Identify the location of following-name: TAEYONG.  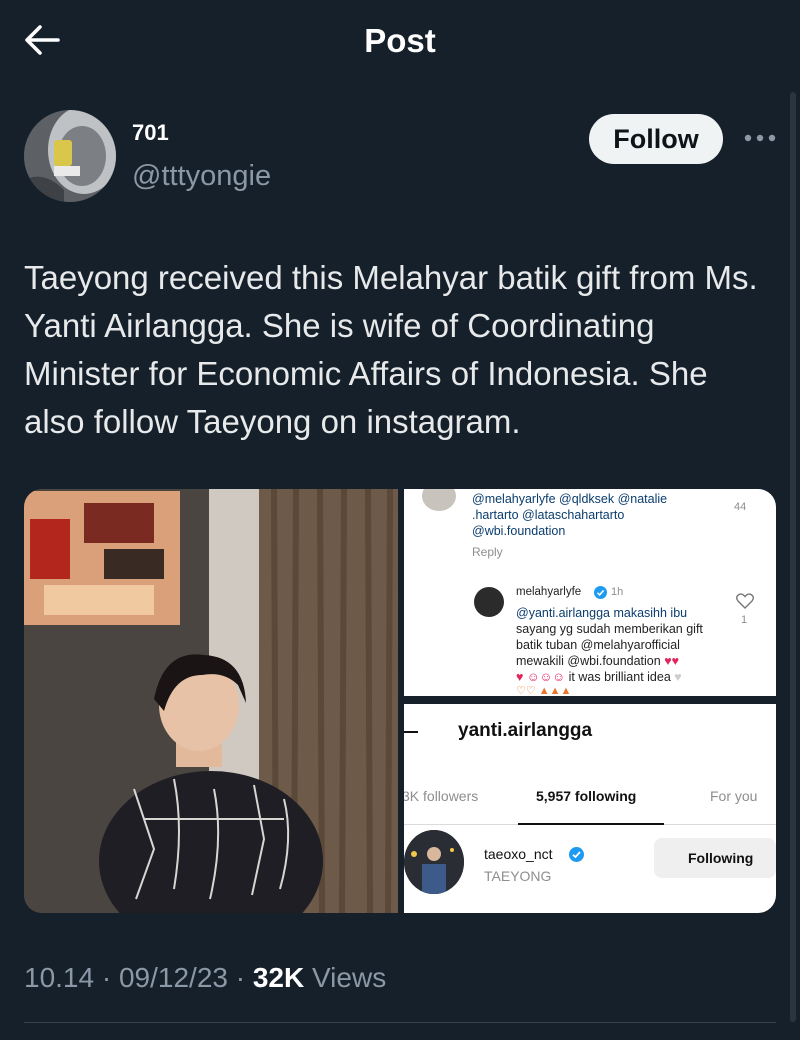
(518, 876).